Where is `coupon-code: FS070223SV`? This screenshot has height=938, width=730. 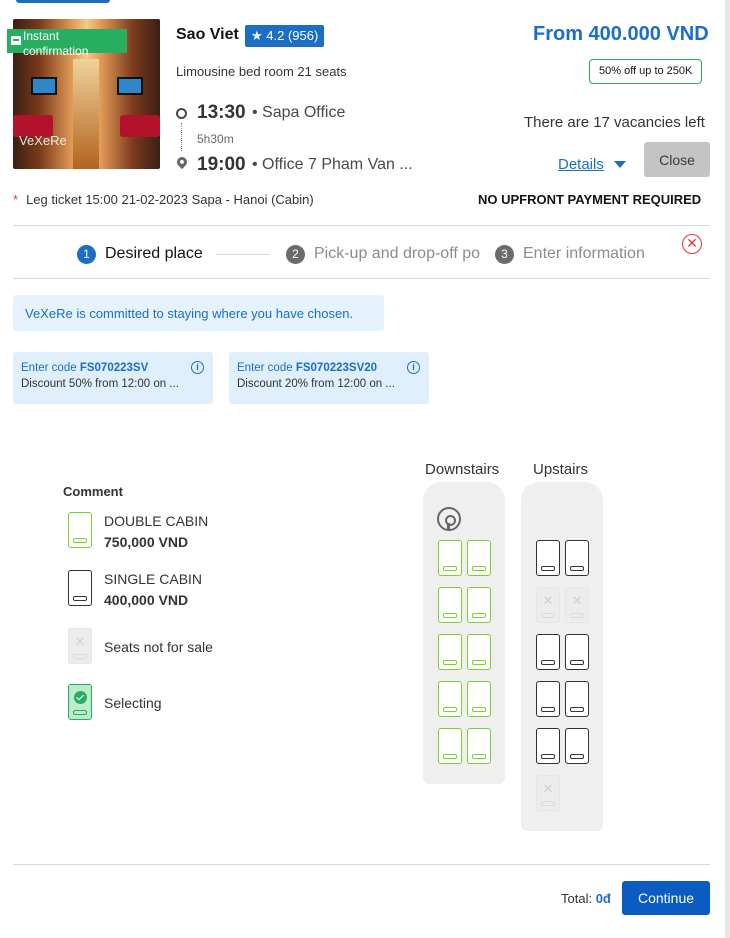
coupon-code: FS070223SV is located at coordinates (114, 368).